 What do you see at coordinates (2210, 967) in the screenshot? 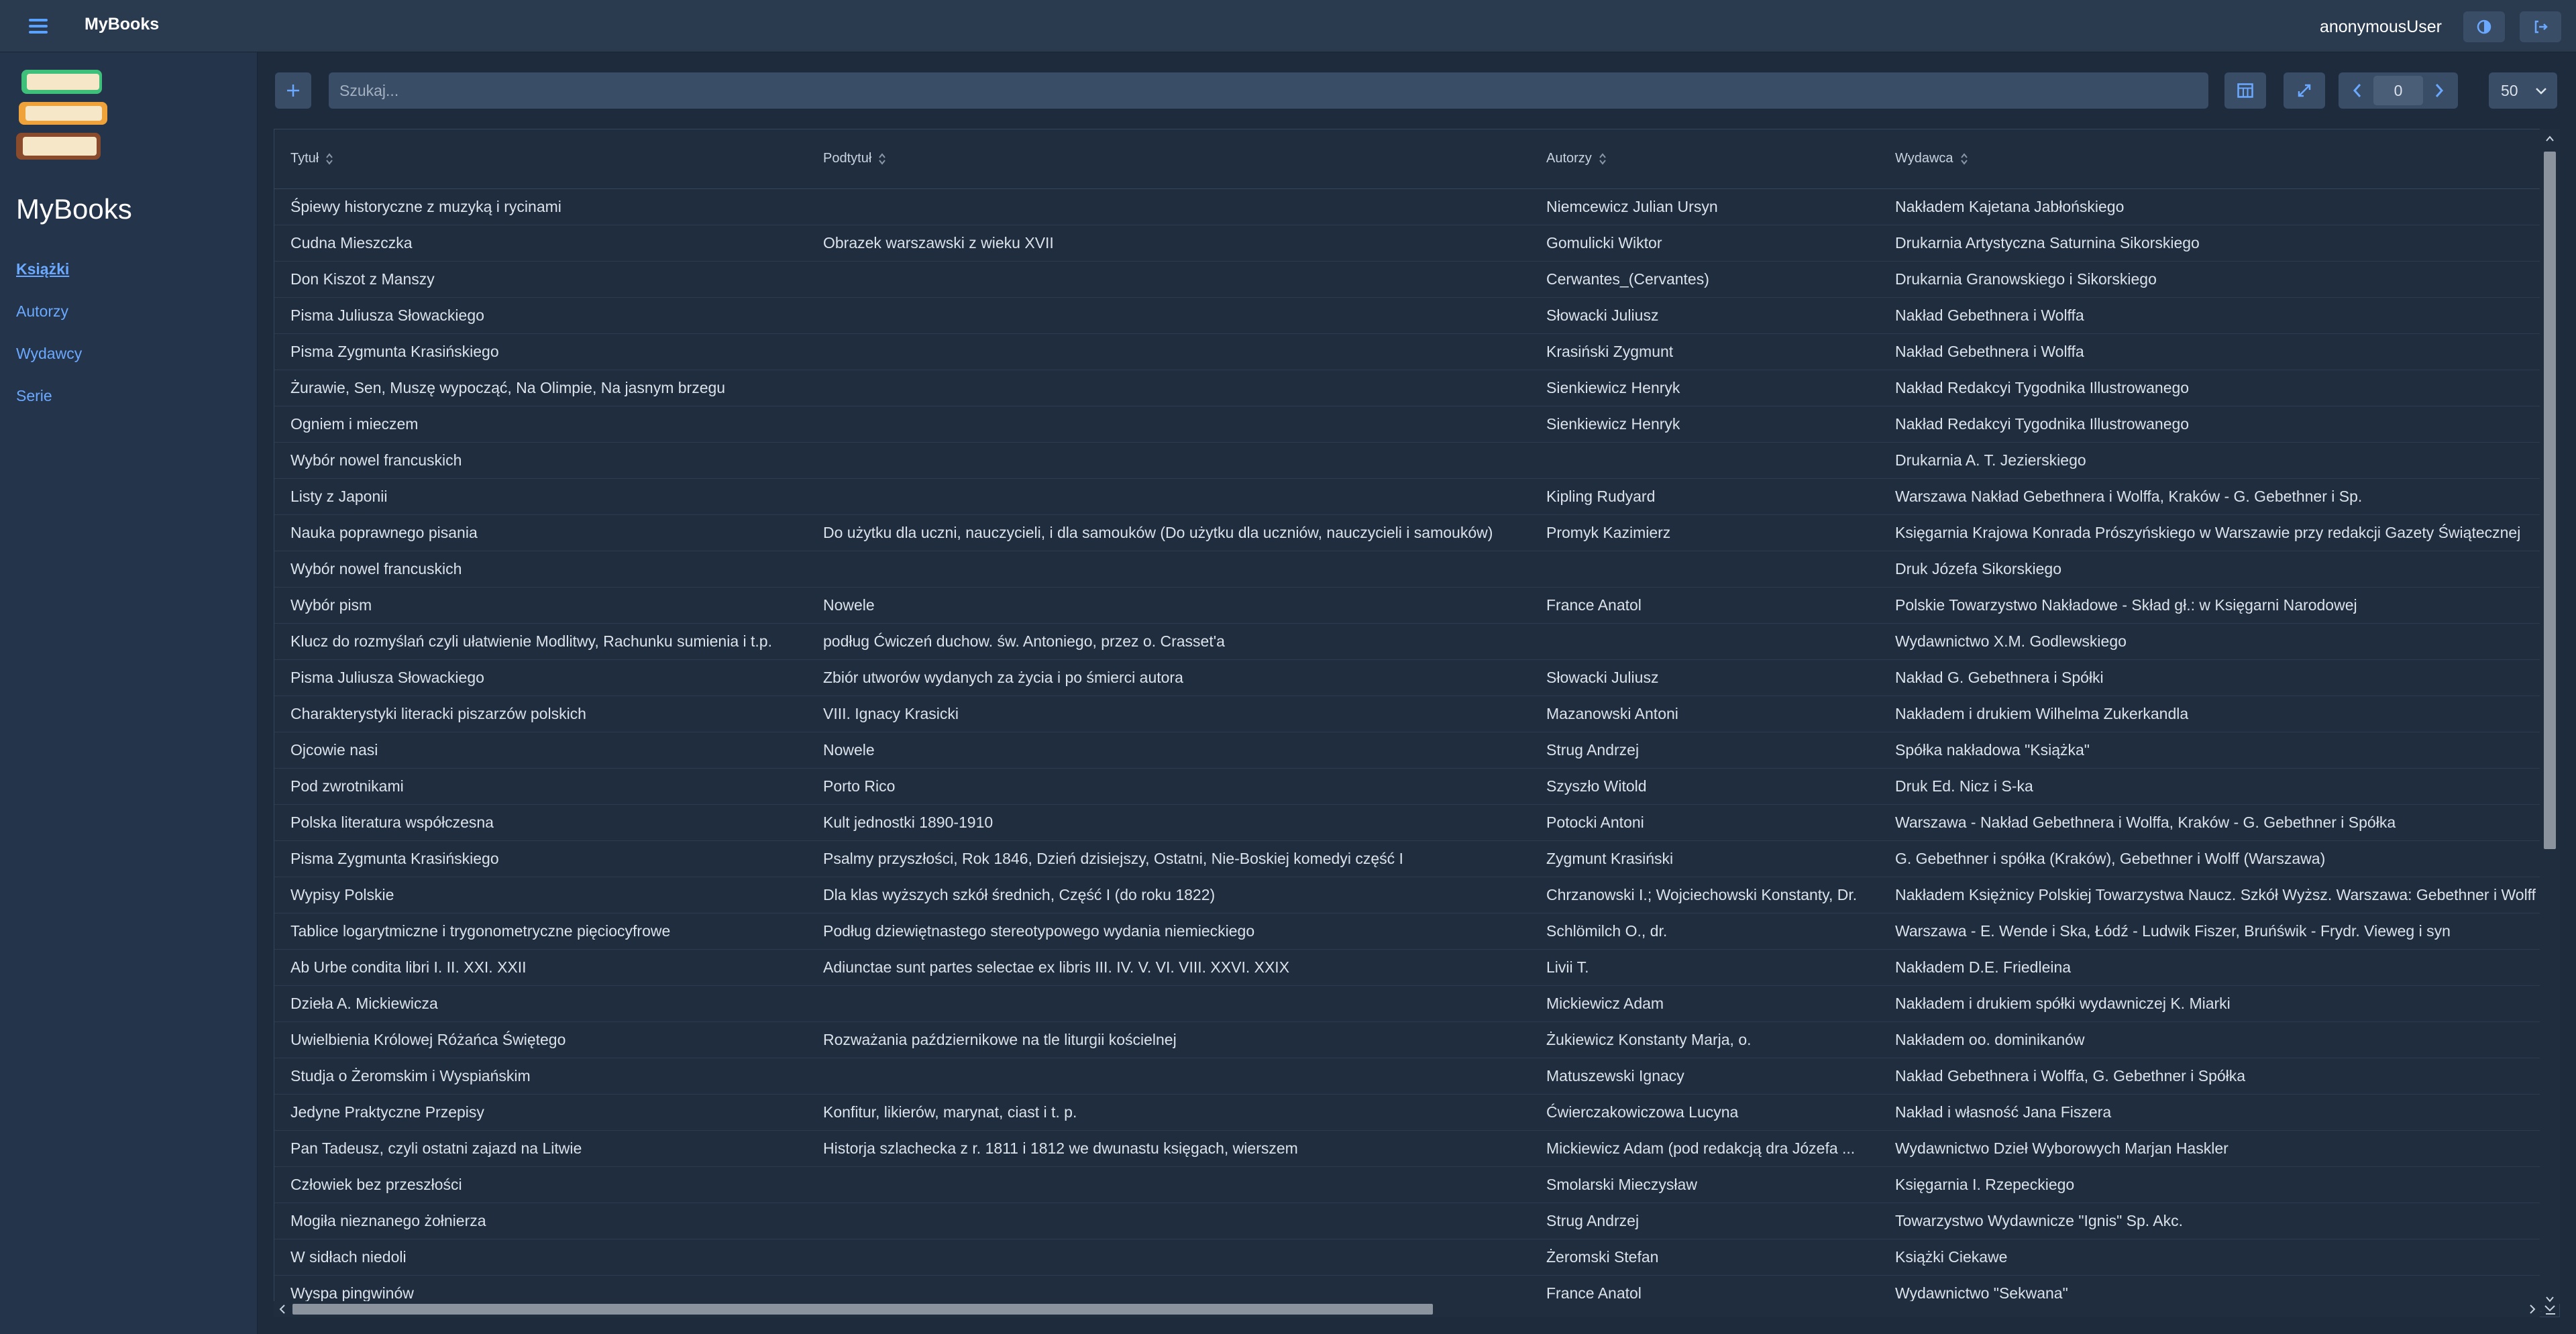
I see `cell-publisher: Nakładem D.E. Friedleina` at bounding box center [2210, 967].